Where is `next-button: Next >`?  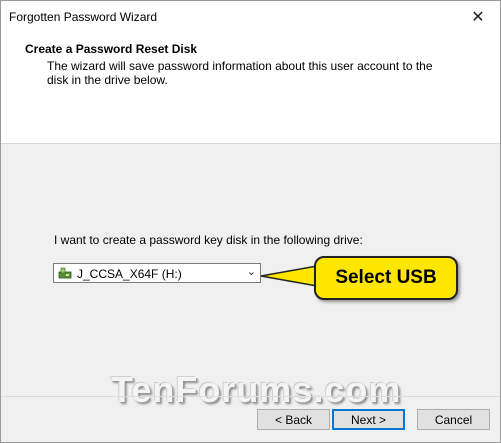
next-button: Next > is located at coordinates (368, 419).